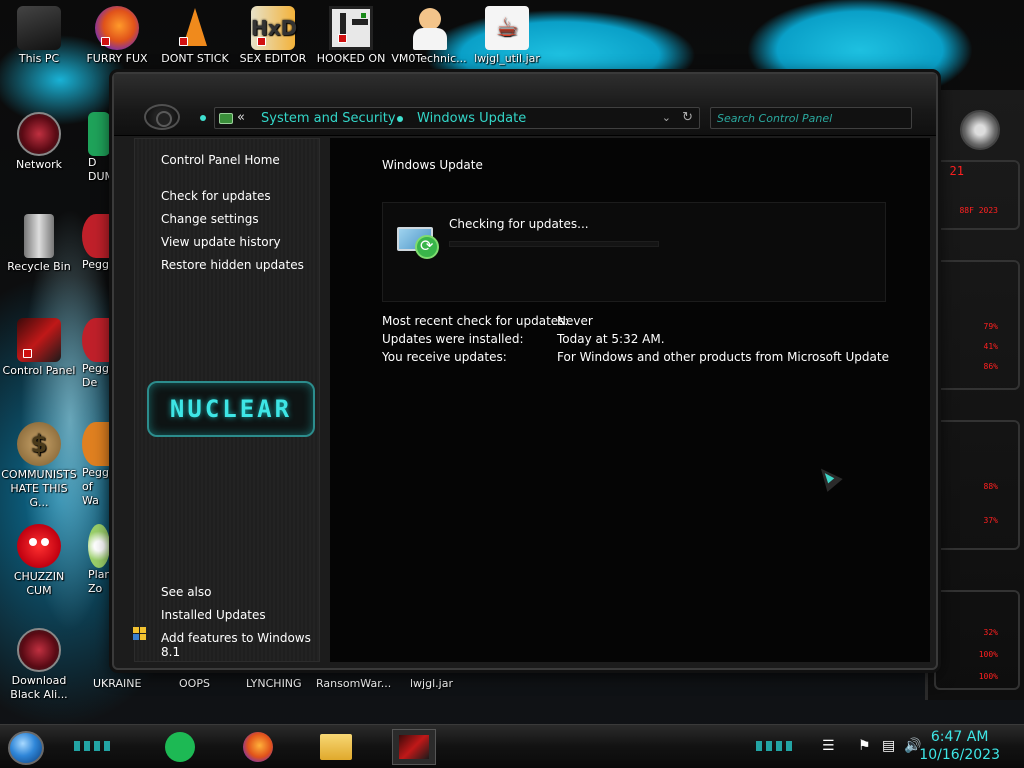  I want to click on link-view-update-history: View update history, so click(221, 242).